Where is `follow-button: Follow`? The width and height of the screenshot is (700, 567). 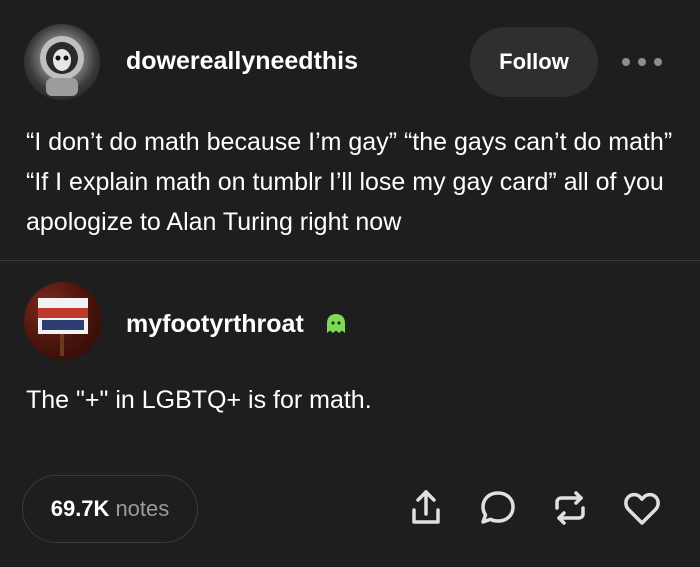
follow-button: Follow is located at coordinates (534, 62).